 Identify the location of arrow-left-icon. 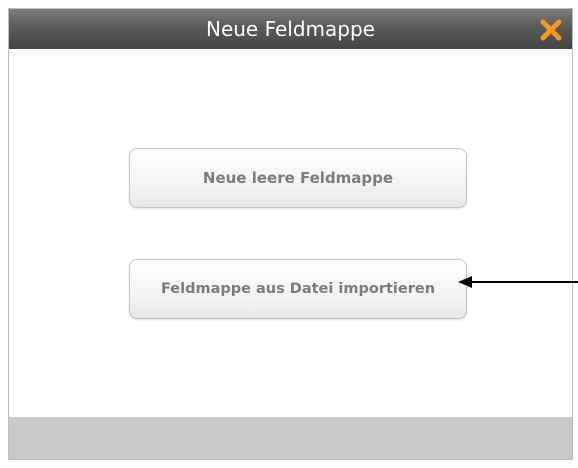
(518, 282).